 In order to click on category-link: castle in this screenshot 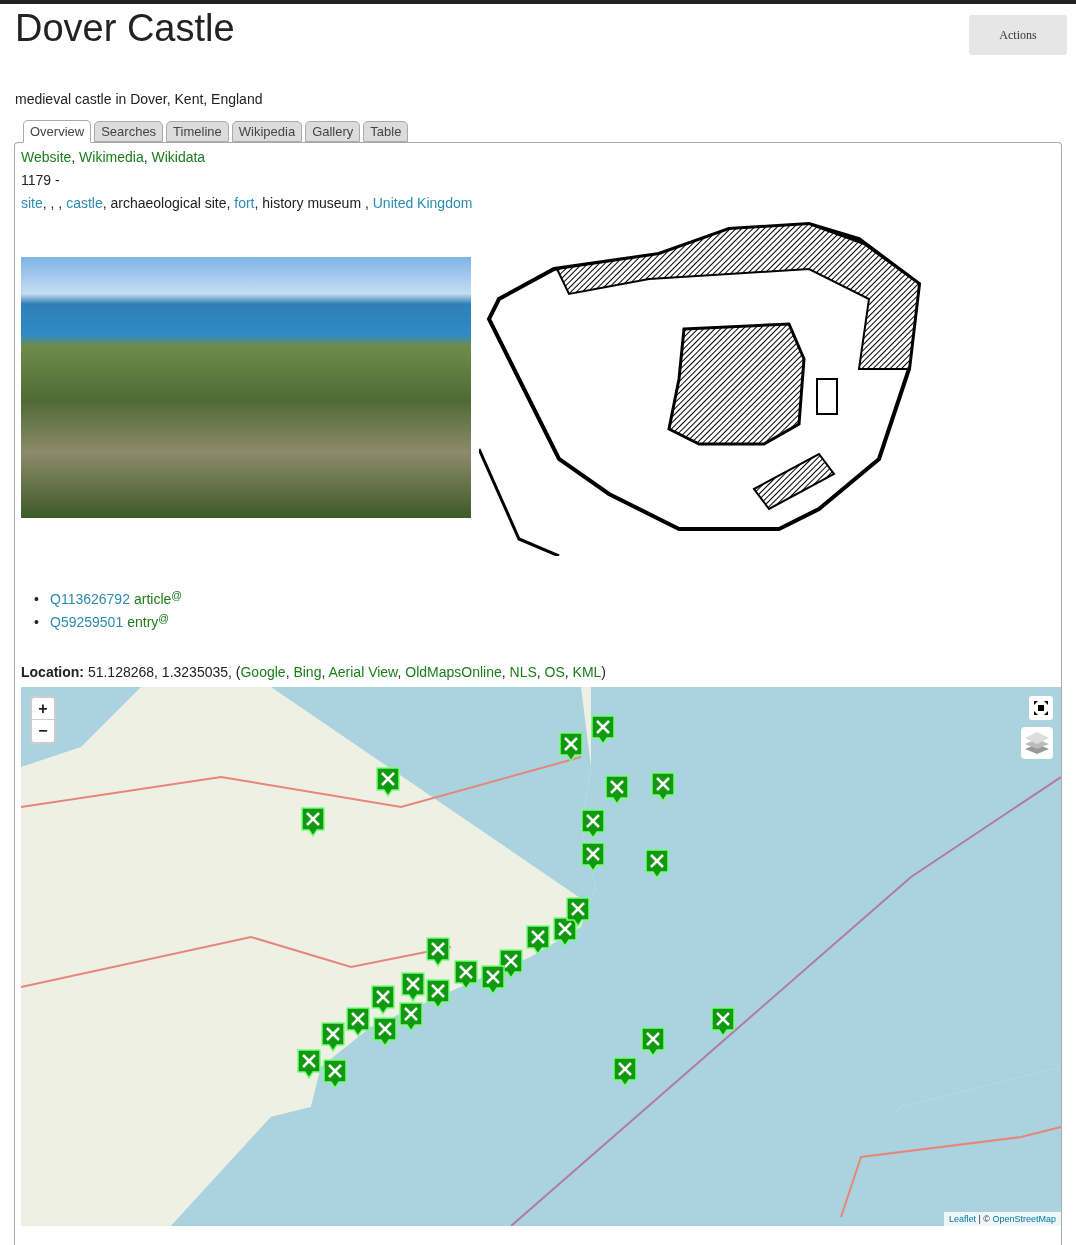, I will do `click(84, 203)`.